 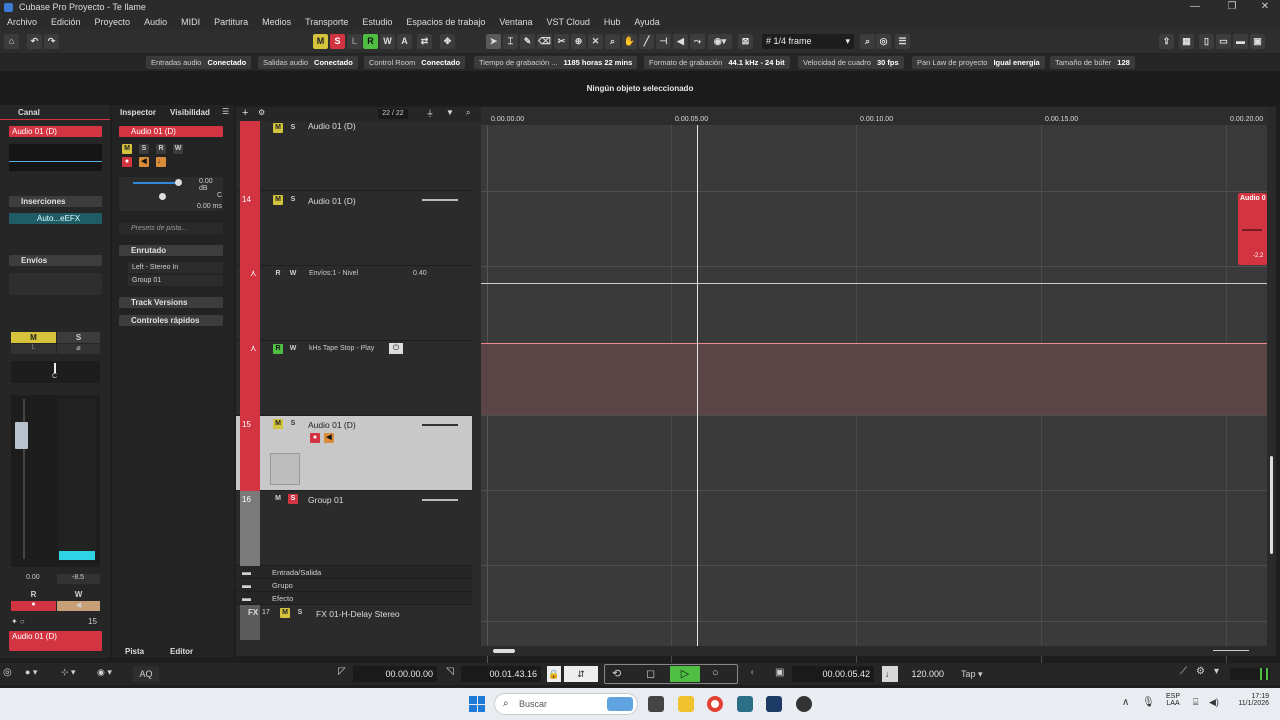 I want to click on track-record-button: ●, so click(x=315, y=438).